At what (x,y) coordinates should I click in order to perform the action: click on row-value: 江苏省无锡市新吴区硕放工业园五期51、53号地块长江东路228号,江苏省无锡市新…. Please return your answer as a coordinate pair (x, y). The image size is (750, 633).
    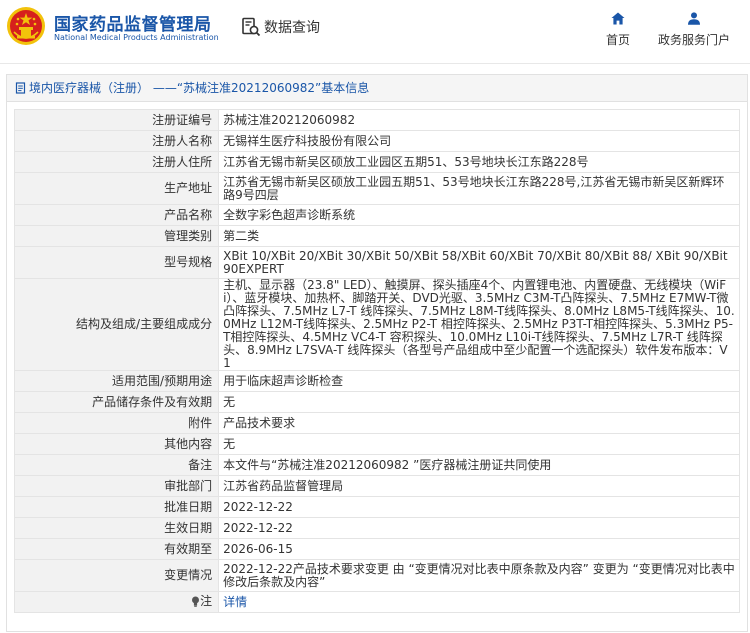
    Looking at the image, I should click on (479, 188).